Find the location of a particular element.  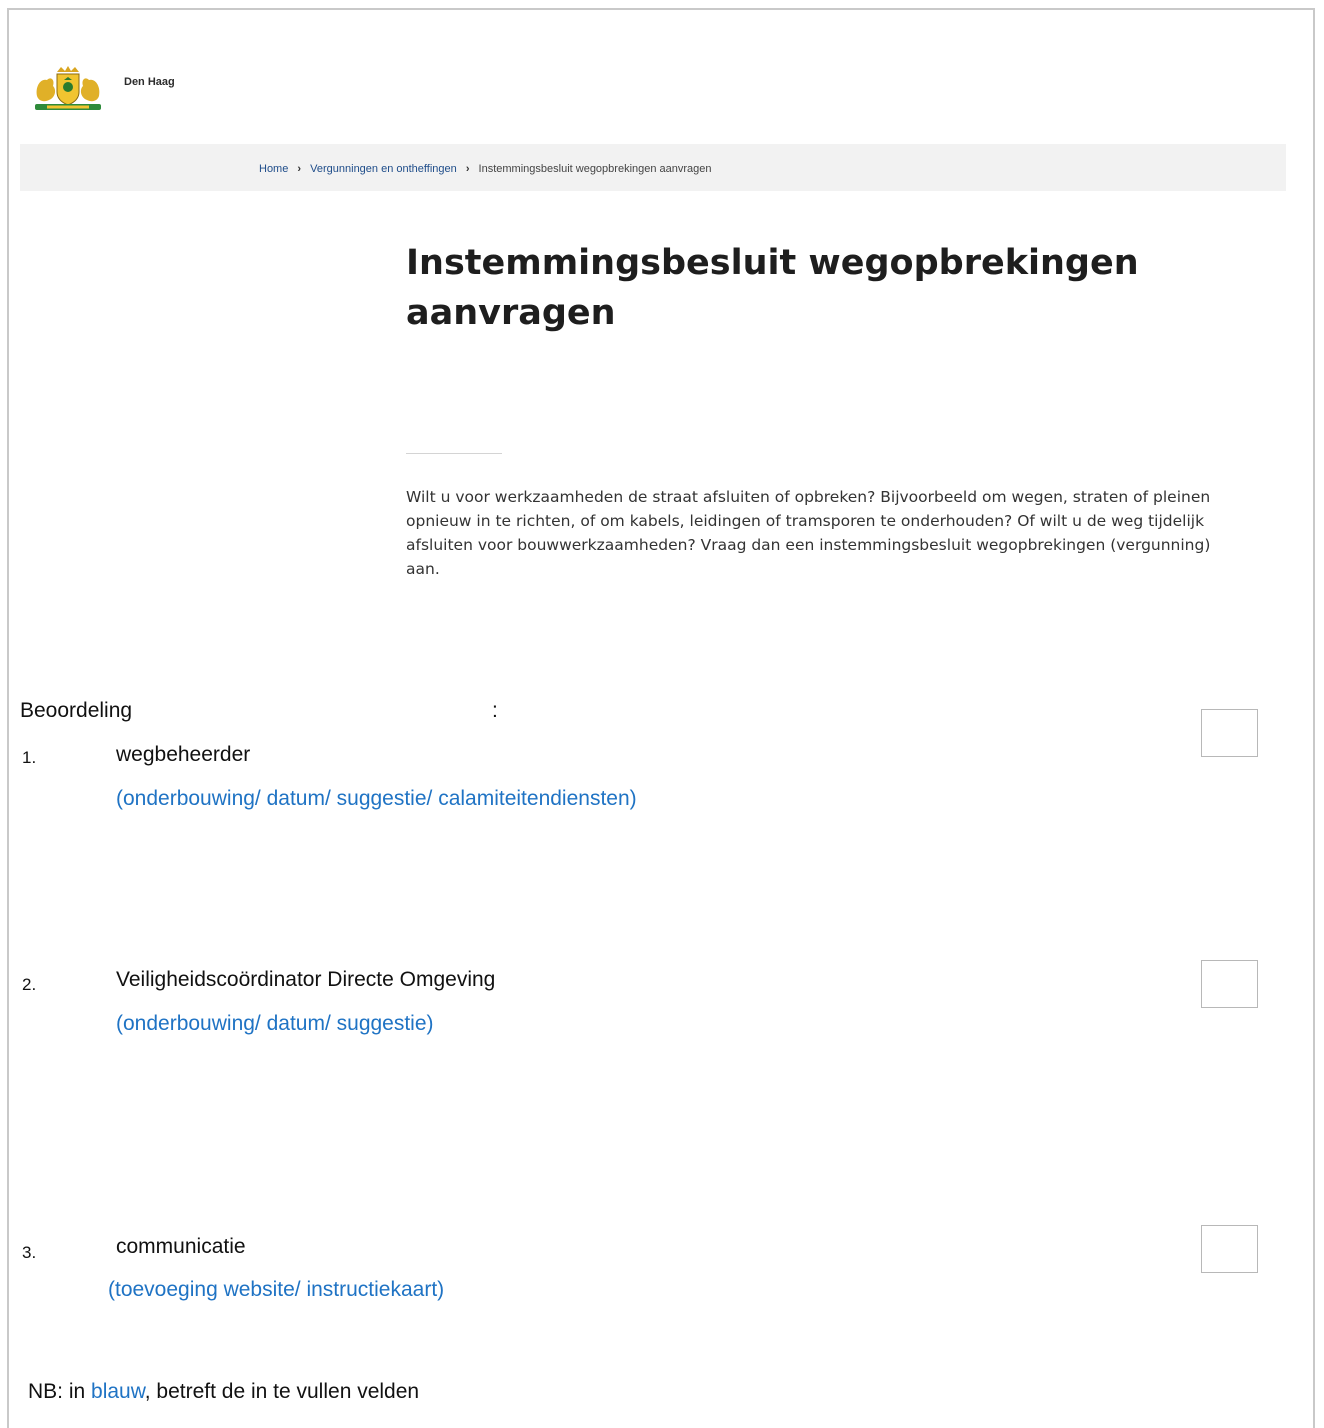

item-label-veiligheidscoordinator: Veiligheidscoördinator Directe Omgeving is located at coordinates (306, 979).